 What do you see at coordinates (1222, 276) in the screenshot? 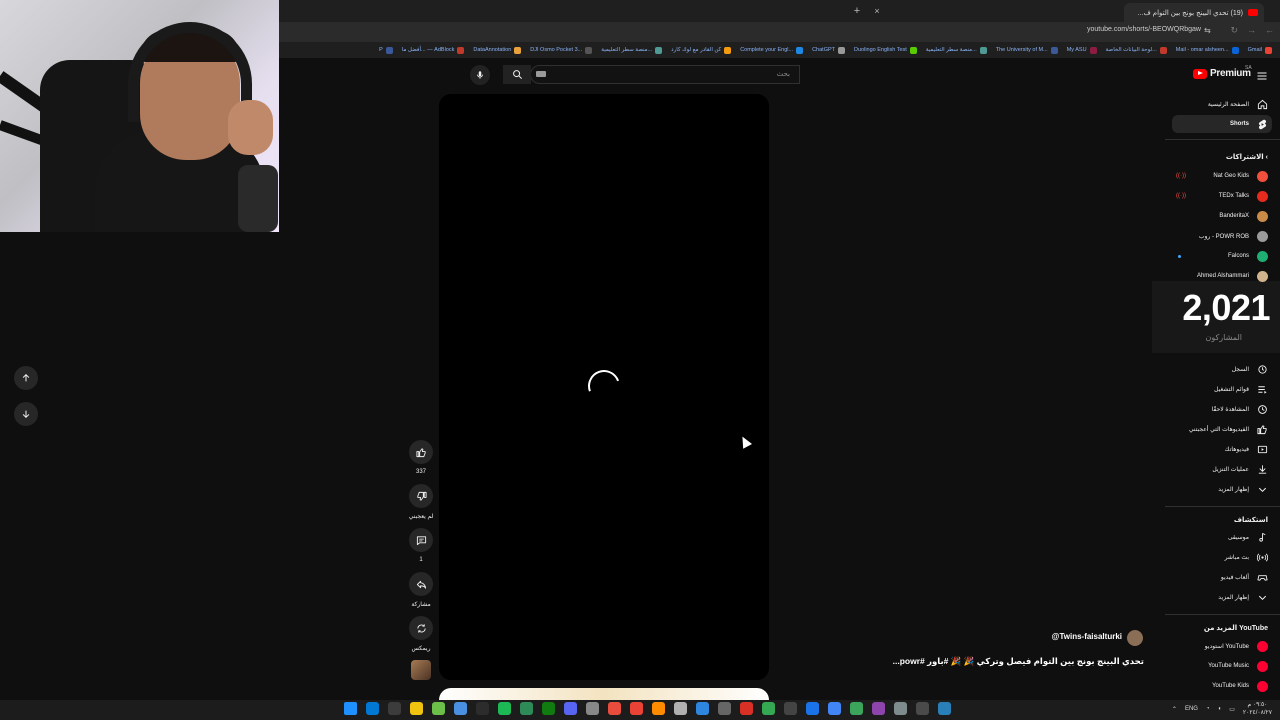
I see `sidebar-channel: Ahmed Alshammari` at bounding box center [1222, 276].